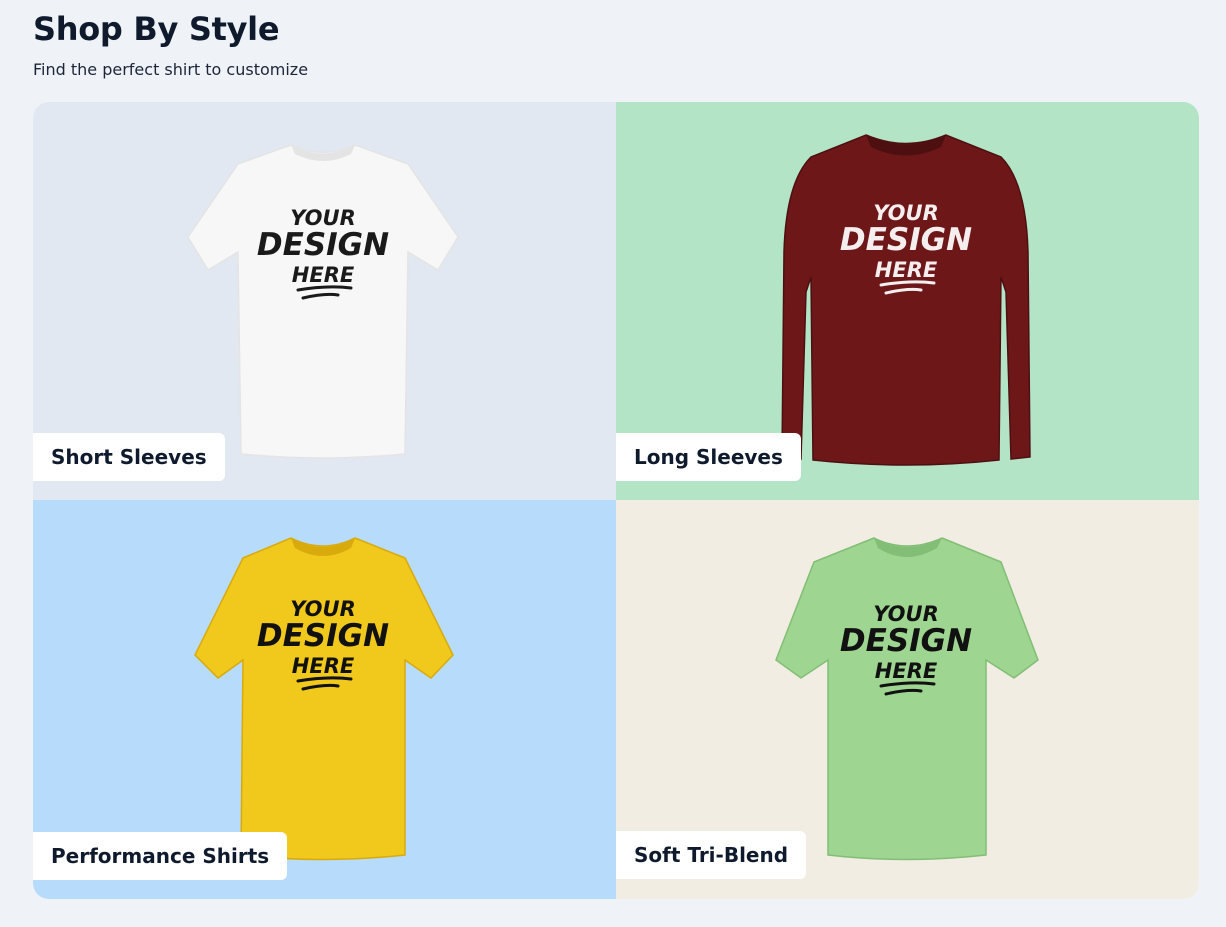 Image resolution: width=1226 pixels, height=927 pixels. Describe the element at coordinates (156, 29) in the screenshot. I see `section-title: Shop By Style` at that location.